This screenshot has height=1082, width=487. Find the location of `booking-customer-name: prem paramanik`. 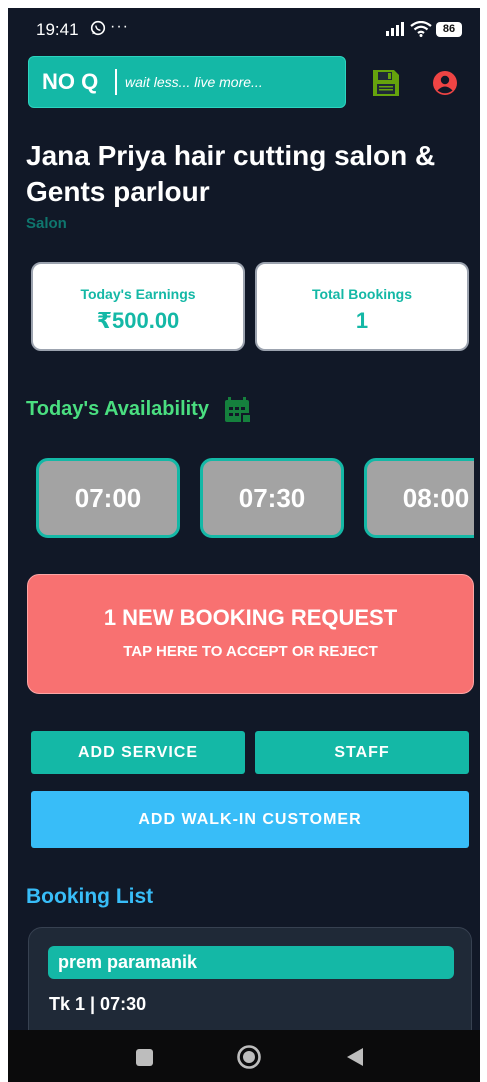

booking-customer-name: prem paramanik is located at coordinates (251, 962).